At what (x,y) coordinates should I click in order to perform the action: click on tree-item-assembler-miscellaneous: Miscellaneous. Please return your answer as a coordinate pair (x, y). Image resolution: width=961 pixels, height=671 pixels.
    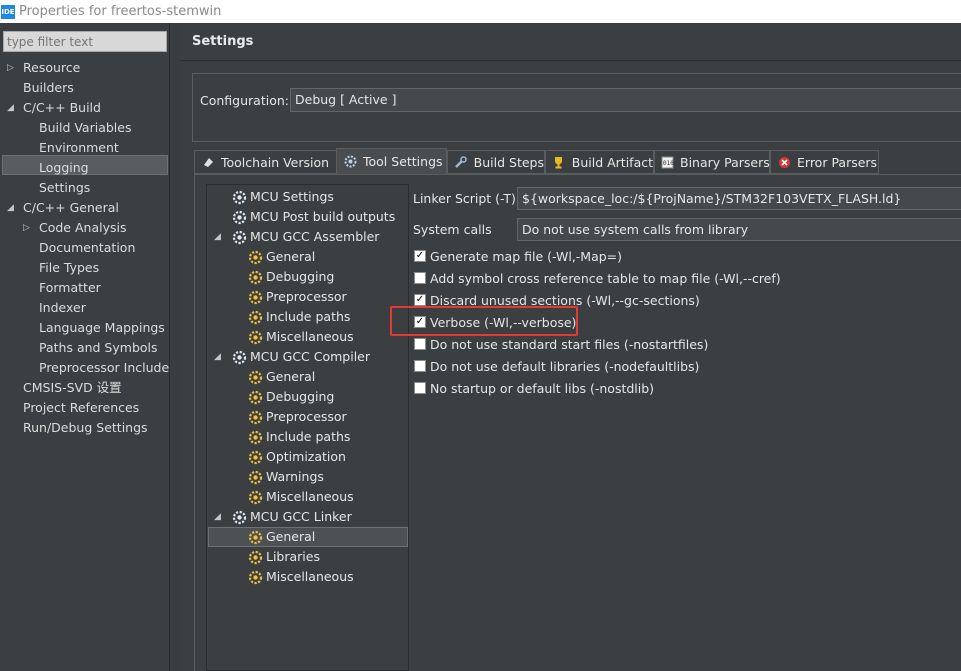
    Looking at the image, I should click on (300, 337).